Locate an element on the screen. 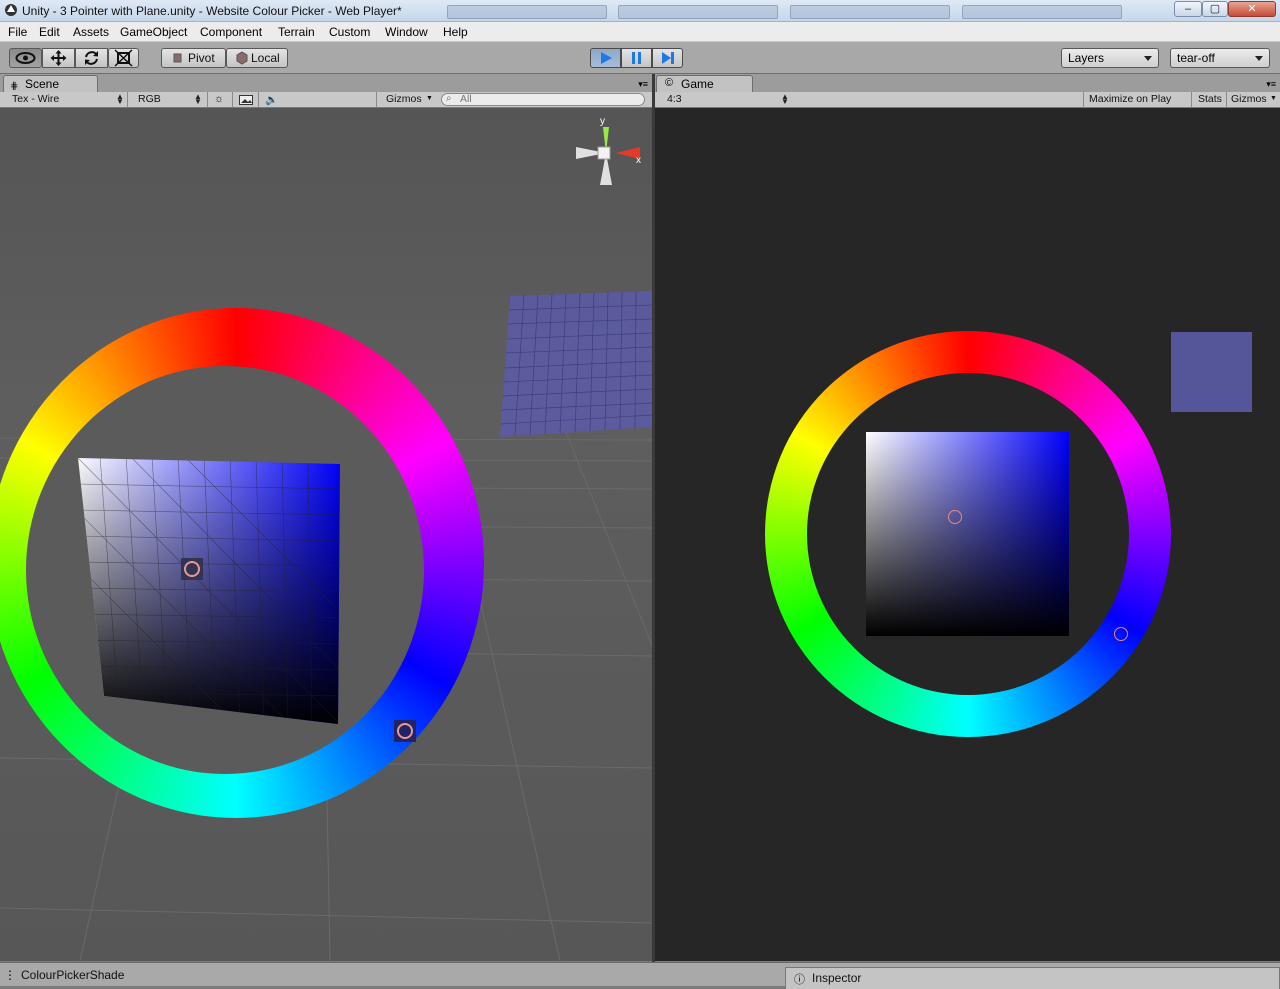  render-mode-dropdown: Tex - Wire is located at coordinates (35, 99).